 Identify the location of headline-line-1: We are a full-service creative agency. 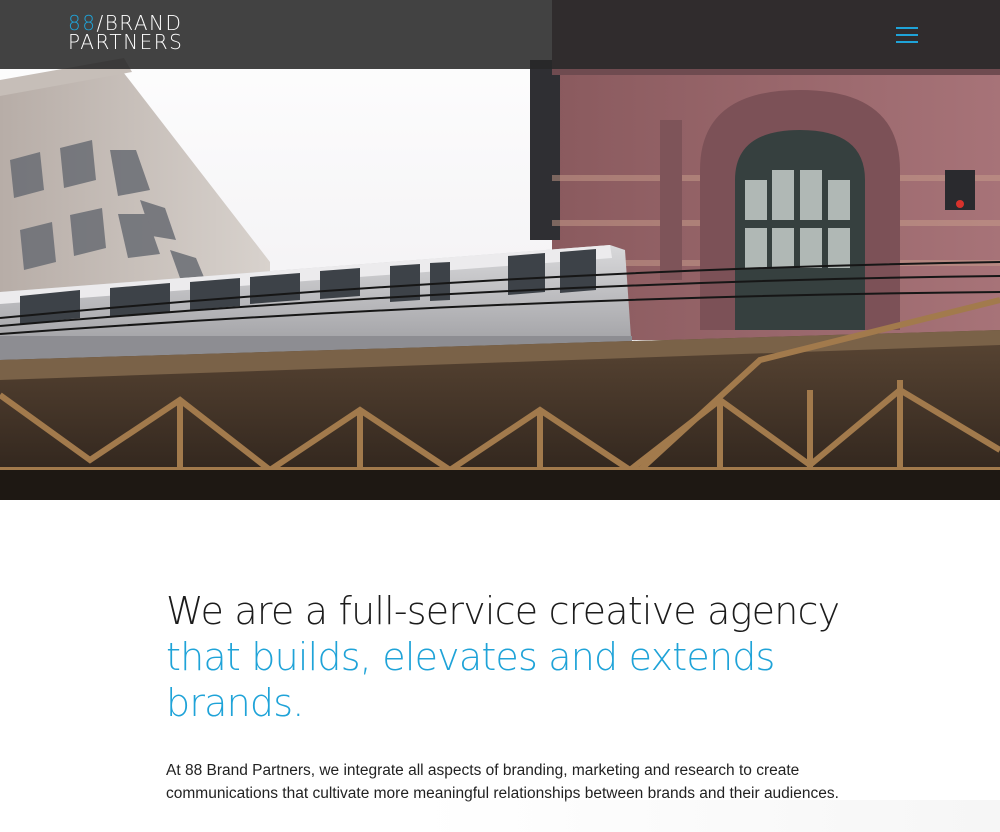
(503, 611).